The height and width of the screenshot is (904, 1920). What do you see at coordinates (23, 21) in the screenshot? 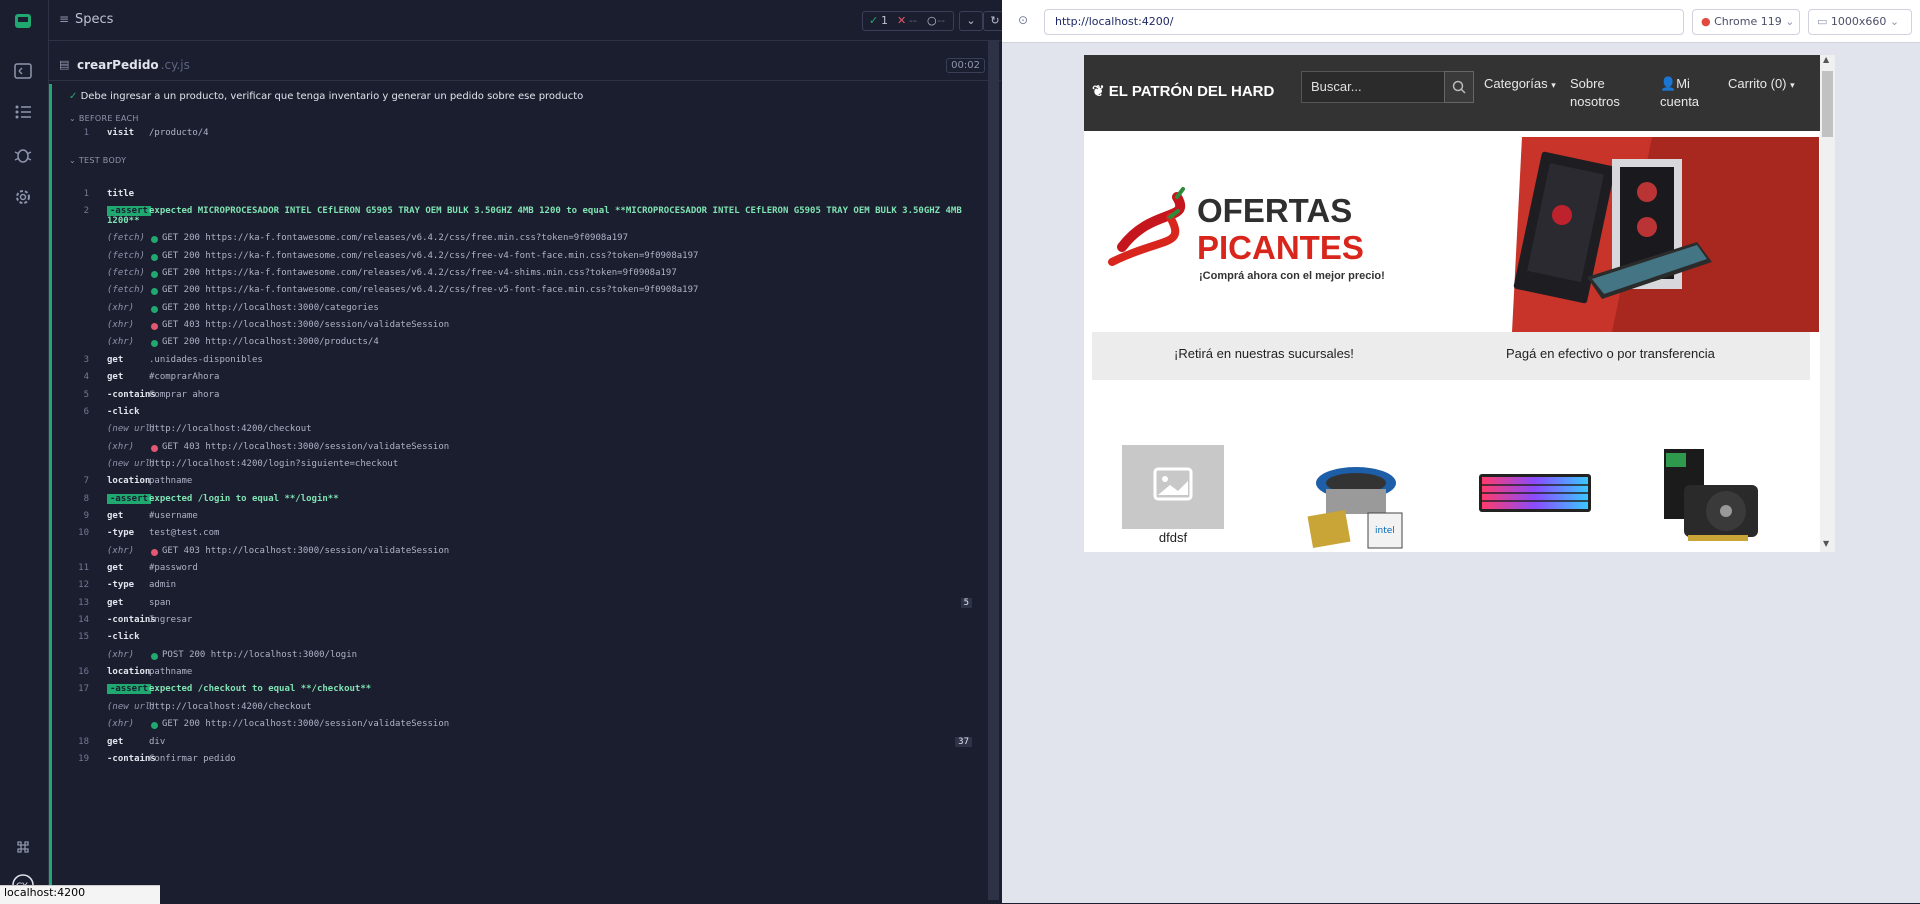
I see `cypress-app-icon` at bounding box center [23, 21].